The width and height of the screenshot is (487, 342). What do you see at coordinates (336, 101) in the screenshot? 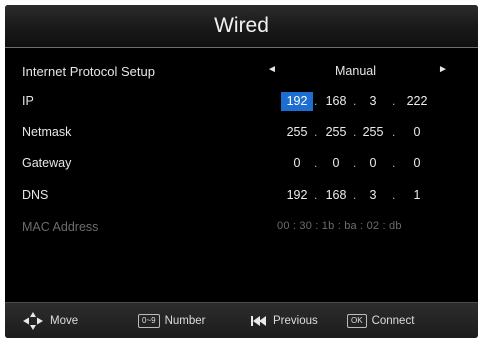
I see `ip-octet-2: 168` at bounding box center [336, 101].